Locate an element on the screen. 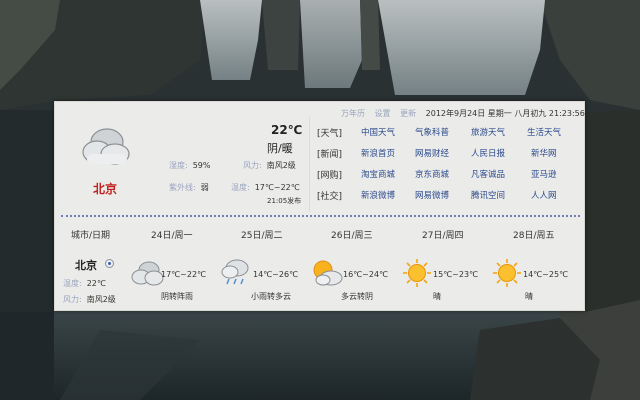 The image size is (640, 400). link-xinhua: 新华网 is located at coordinates (544, 153).